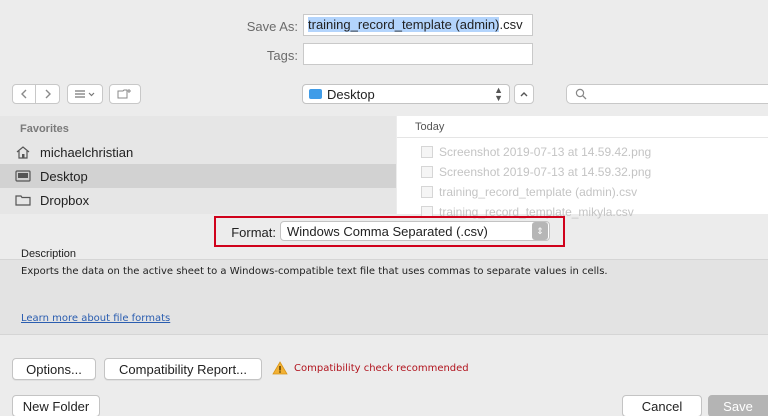 This screenshot has width=768, height=416. I want to click on tags-field, so click(418, 54).